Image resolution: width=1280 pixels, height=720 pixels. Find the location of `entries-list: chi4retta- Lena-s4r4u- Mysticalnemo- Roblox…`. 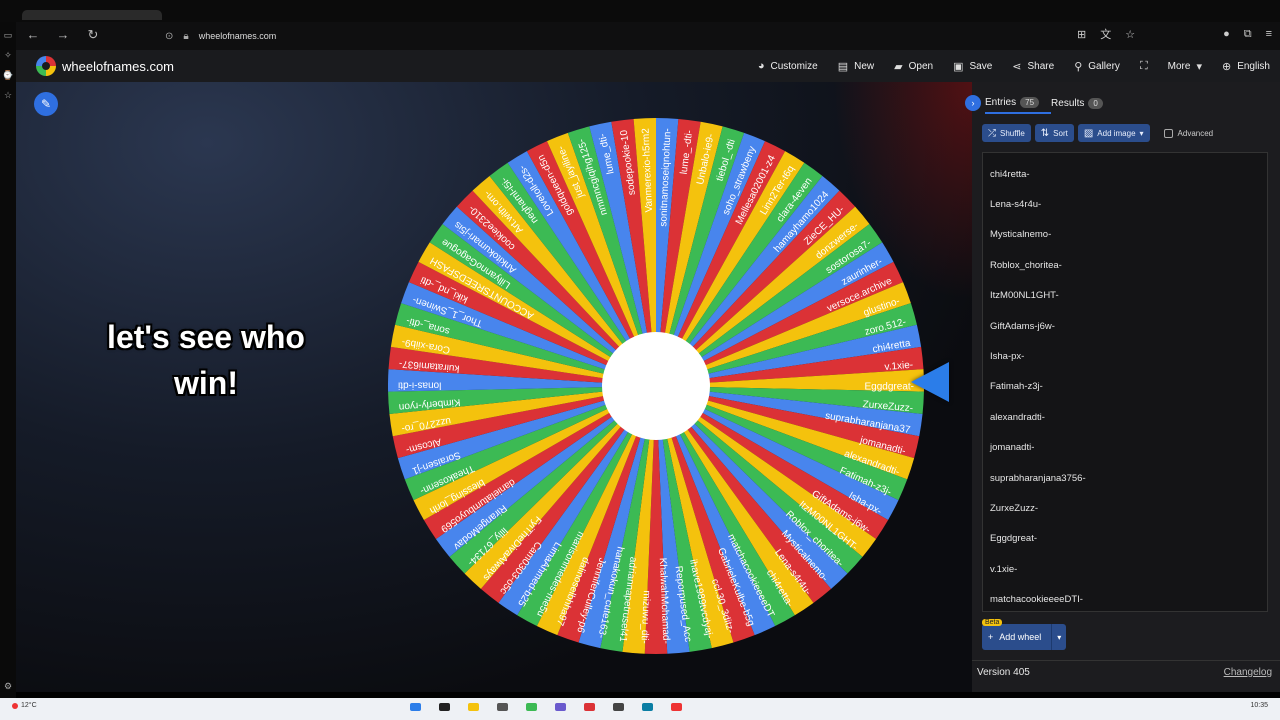

entries-list: chi4retta- Lena-s4r4u- Mysticalnemo- Roblox… is located at coordinates (1125, 382).